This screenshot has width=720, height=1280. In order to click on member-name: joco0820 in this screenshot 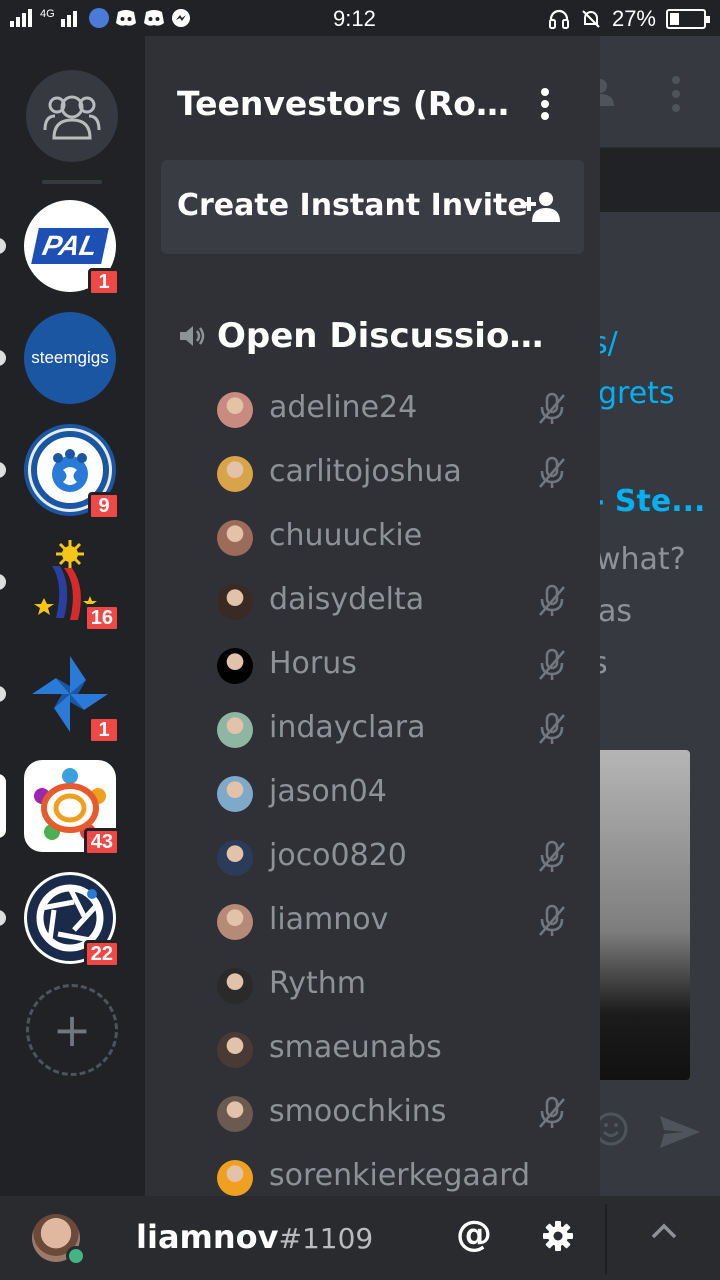, I will do `click(338, 855)`.